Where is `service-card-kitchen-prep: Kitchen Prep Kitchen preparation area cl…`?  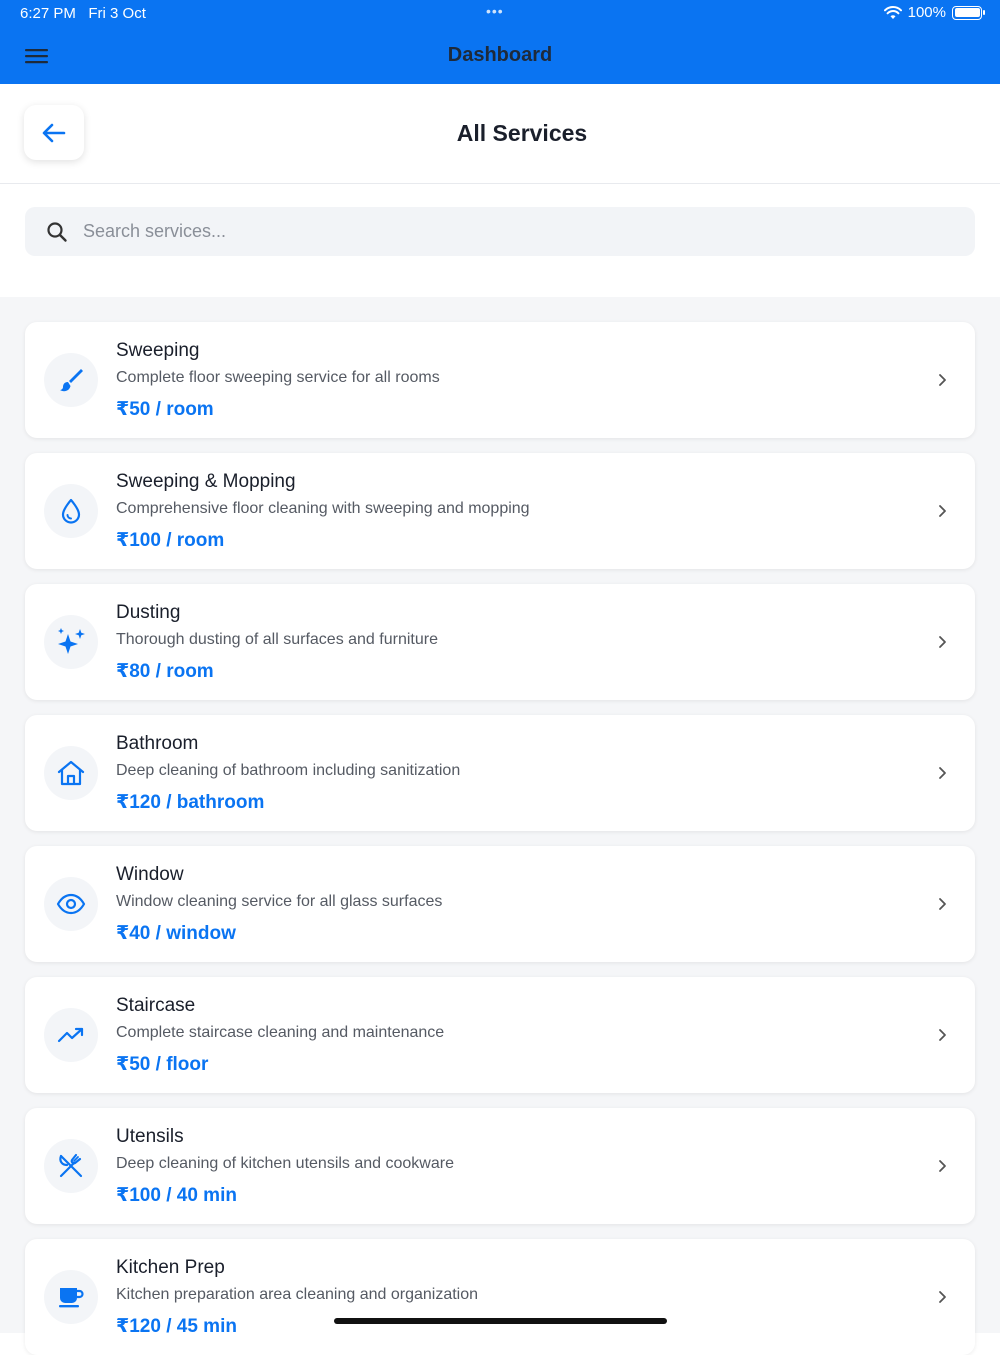
service-card-kitchen-prep: Kitchen Prep Kitchen preparation area cl… is located at coordinates (500, 1297).